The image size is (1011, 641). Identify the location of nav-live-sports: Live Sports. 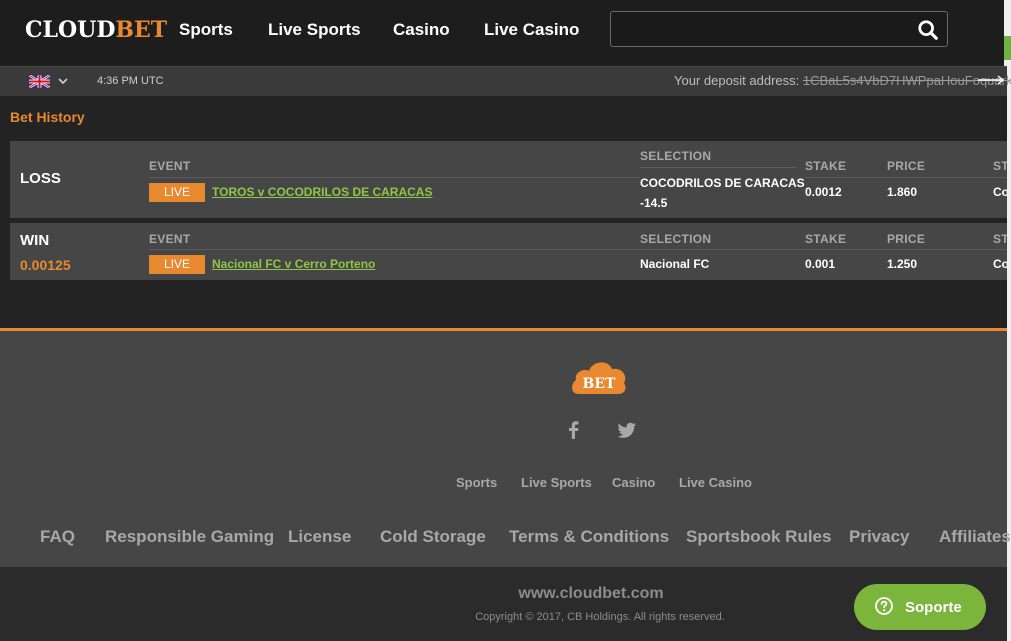
(314, 30).